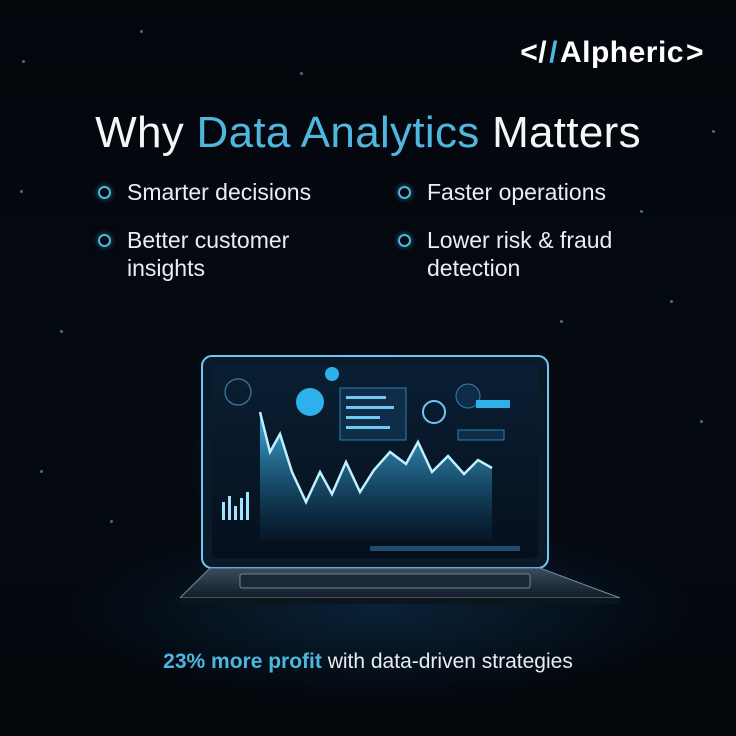 This screenshot has width=736, height=736. What do you see at coordinates (146, 132) in the screenshot?
I see `headline-part1: Why` at bounding box center [146, 132].